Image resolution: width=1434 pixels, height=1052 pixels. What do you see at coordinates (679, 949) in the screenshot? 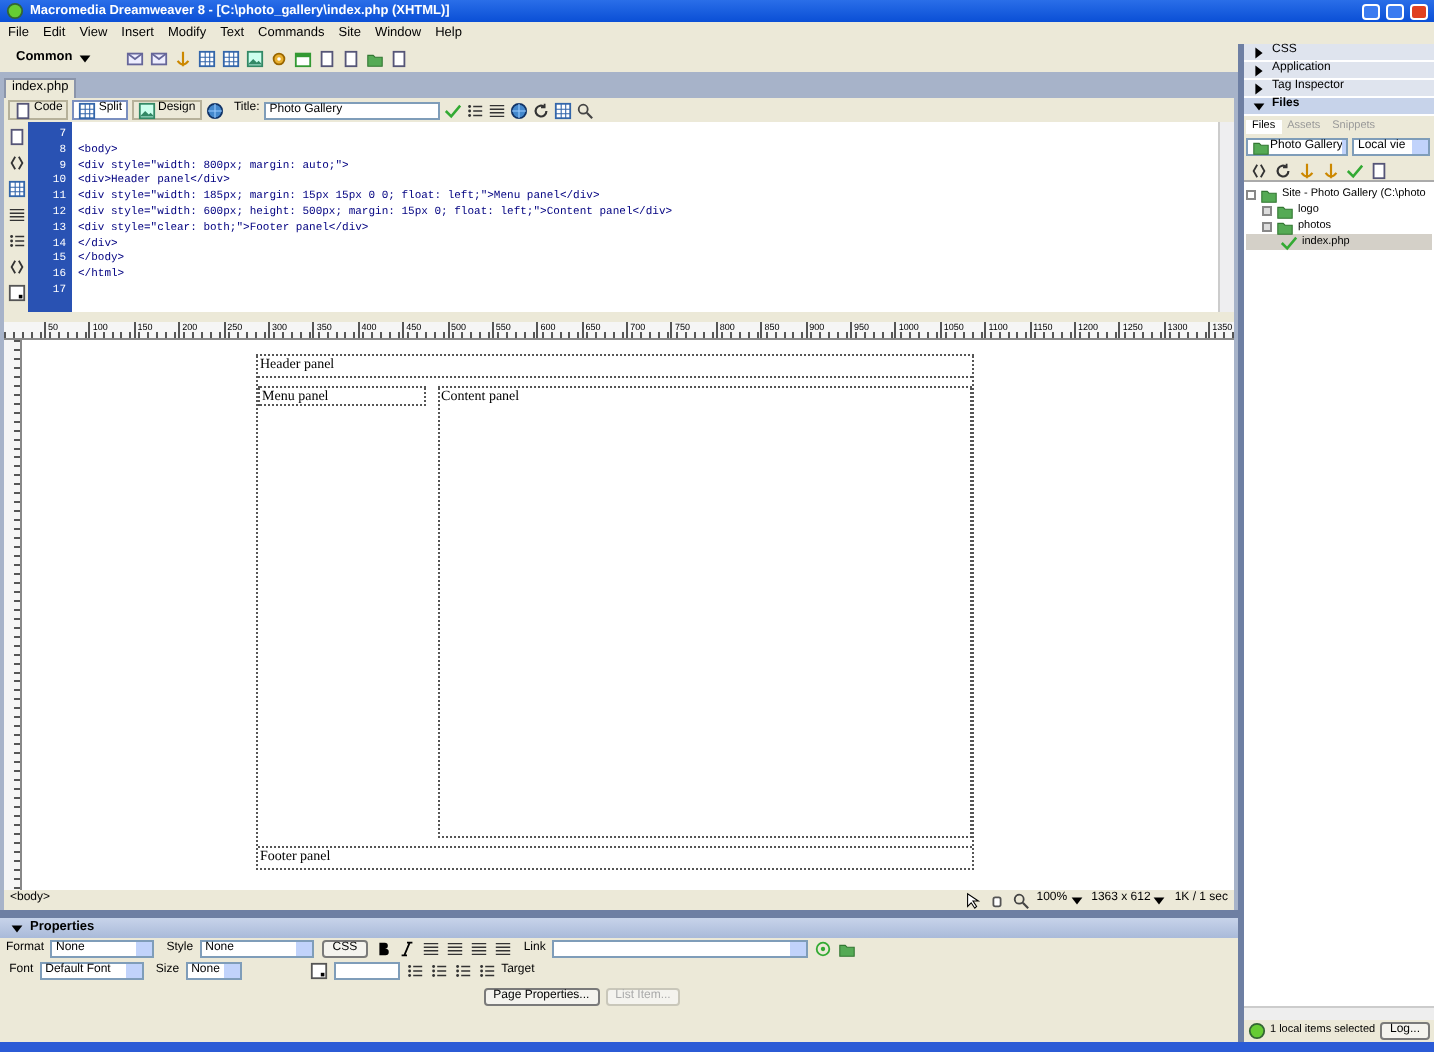
I see `link-select` at bounding box center [679, 949].